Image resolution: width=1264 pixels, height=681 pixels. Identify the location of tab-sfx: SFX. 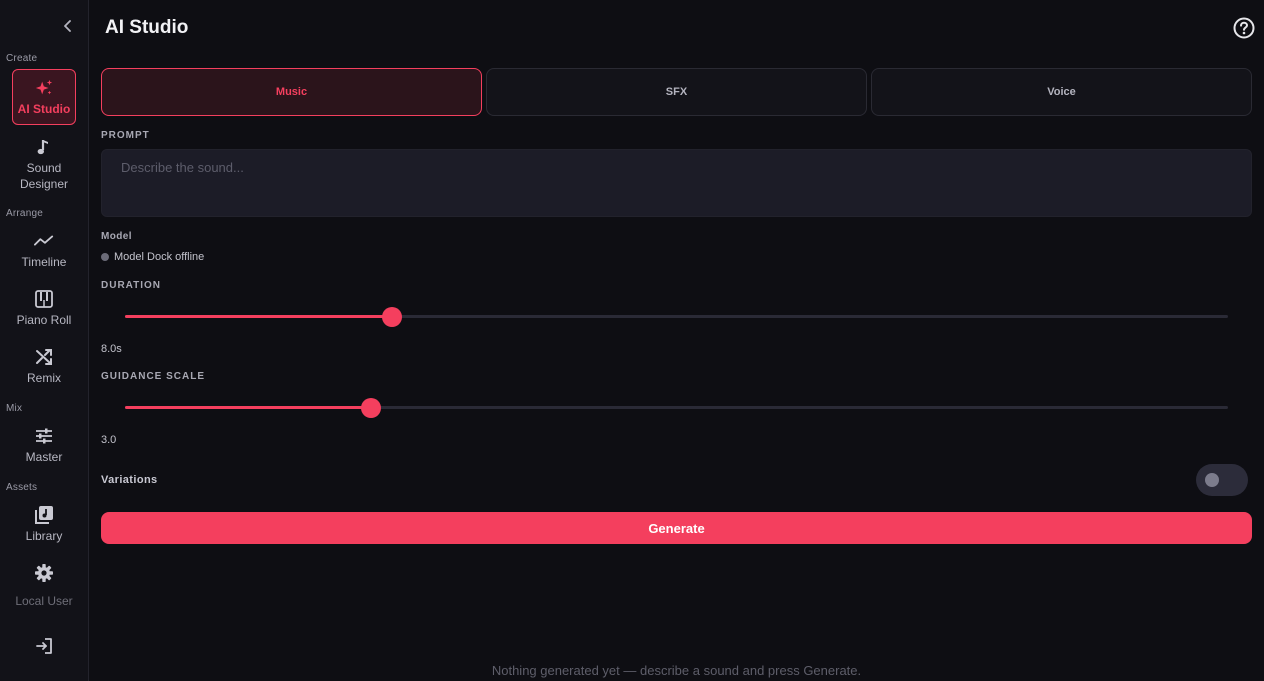
(676, 92).